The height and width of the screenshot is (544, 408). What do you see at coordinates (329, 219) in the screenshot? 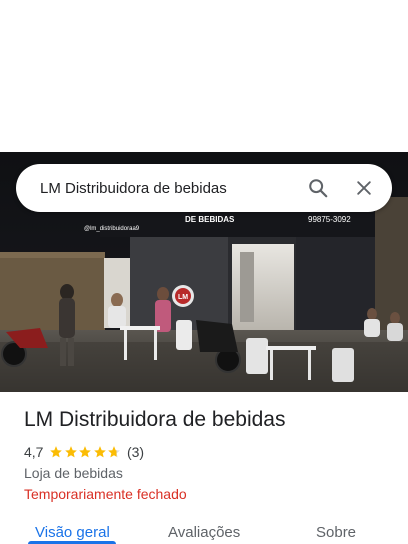
I see `sign-phone: 99875-3092` at bounding box center [329, 219].